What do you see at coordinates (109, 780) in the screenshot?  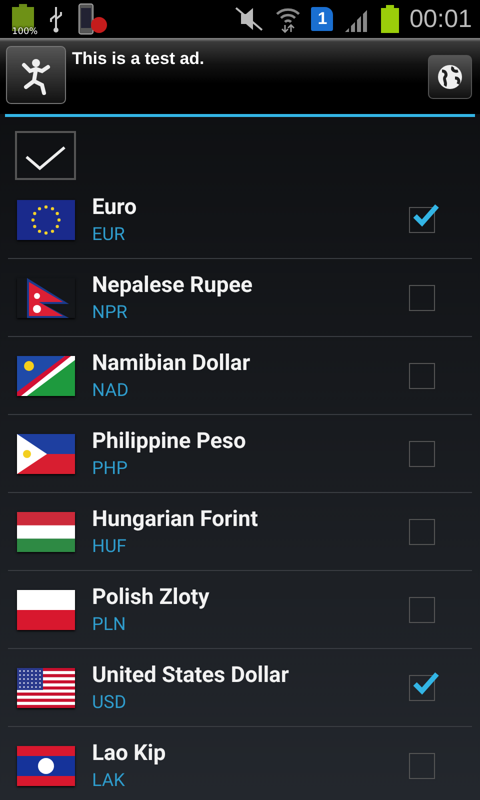 I see `currency-code: LAK` at bounding box center [109, 780].